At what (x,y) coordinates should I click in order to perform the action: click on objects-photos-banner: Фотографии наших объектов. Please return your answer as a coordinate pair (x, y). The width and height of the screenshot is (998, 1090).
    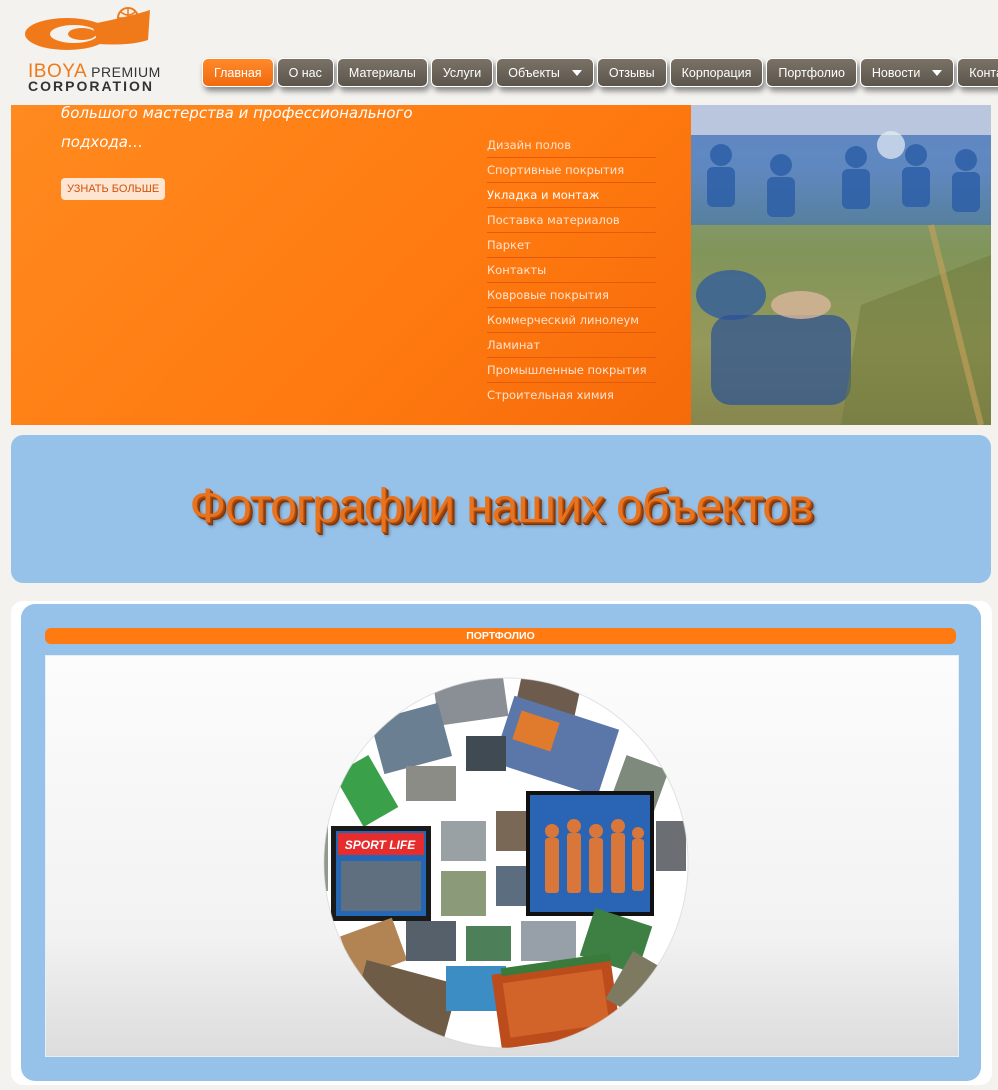
    Looking at the image, I should click on (501, 509).